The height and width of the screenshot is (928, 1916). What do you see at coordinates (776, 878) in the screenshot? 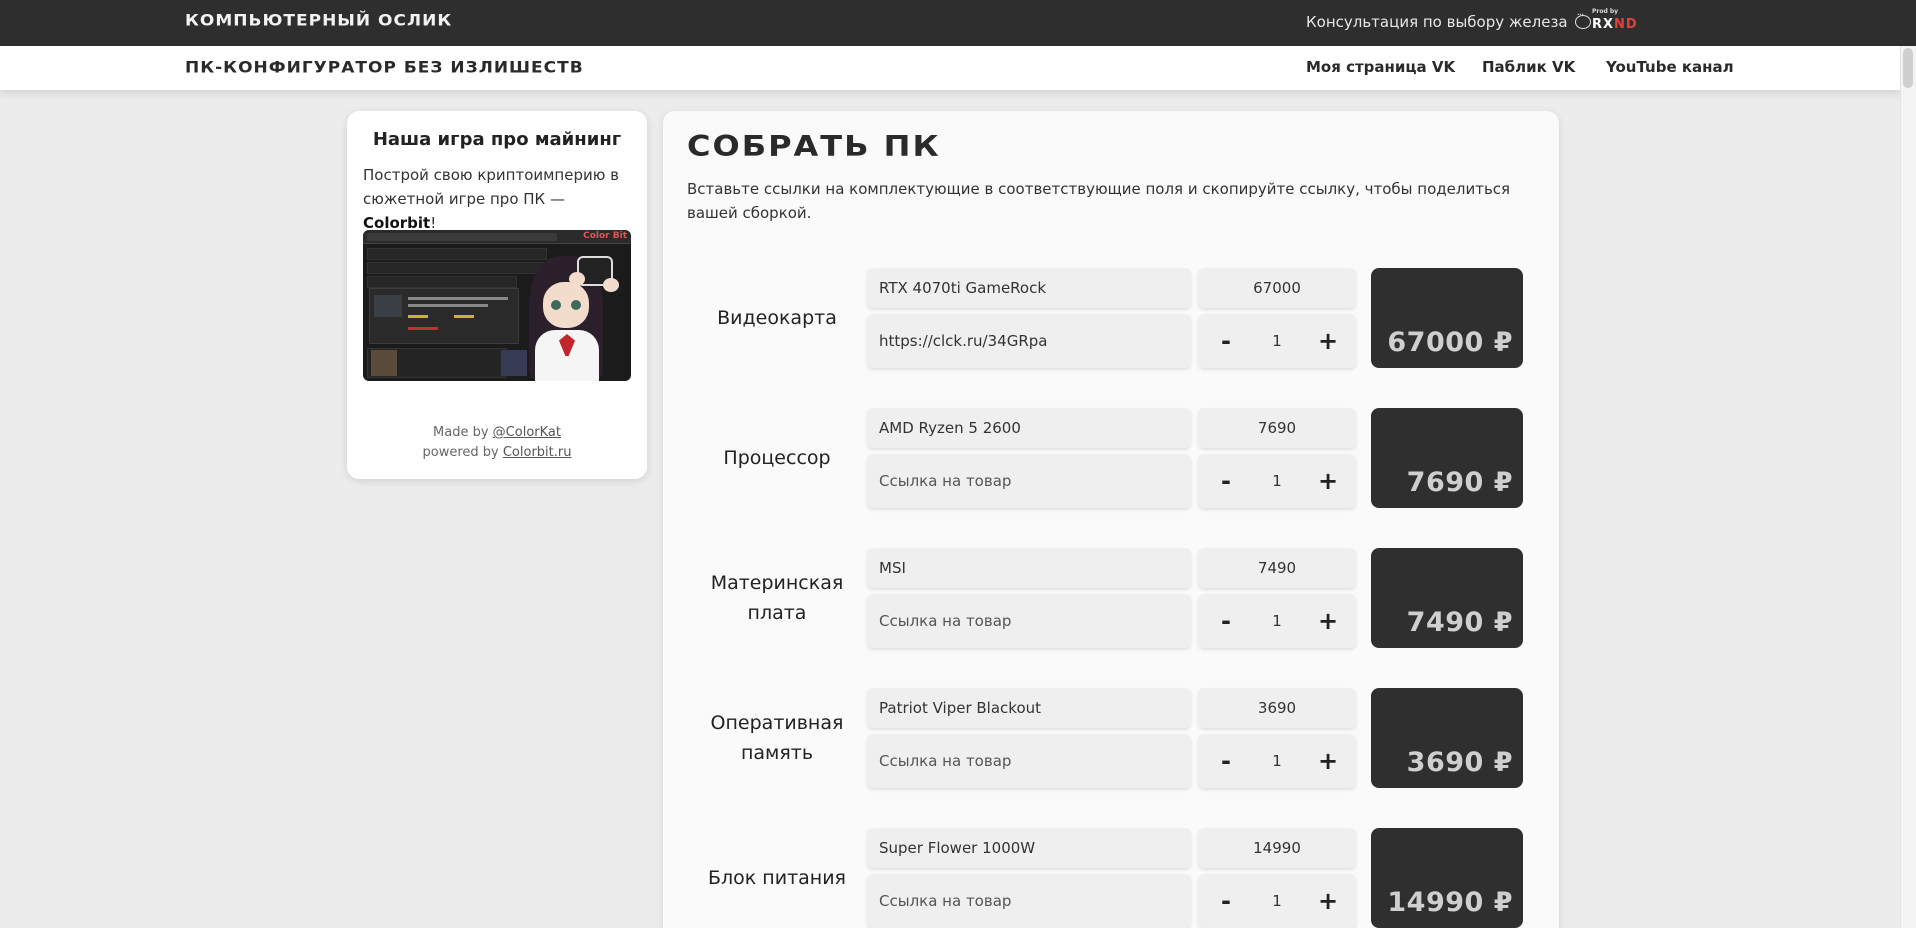
I see `component-label: Блок питания` at bounding box center [776, 878].